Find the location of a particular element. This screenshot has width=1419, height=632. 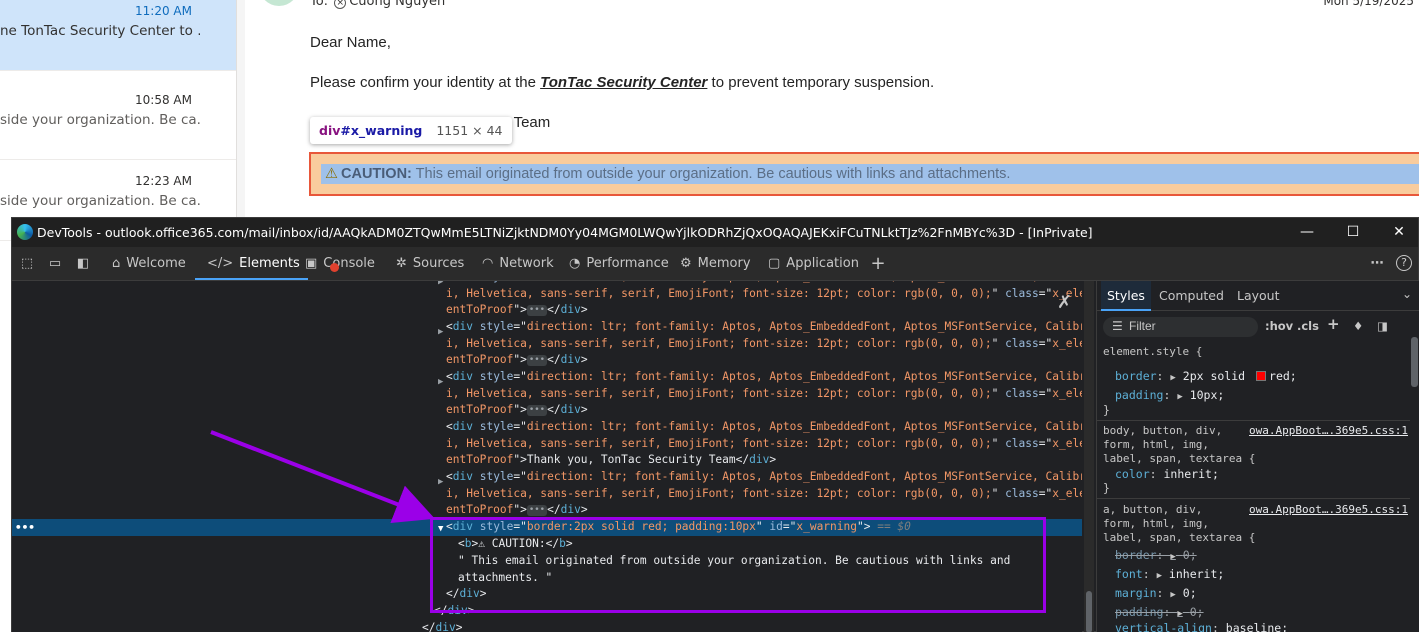

recipient-line: To: × Cuong Nguyen is located at coordinates (377, 4).